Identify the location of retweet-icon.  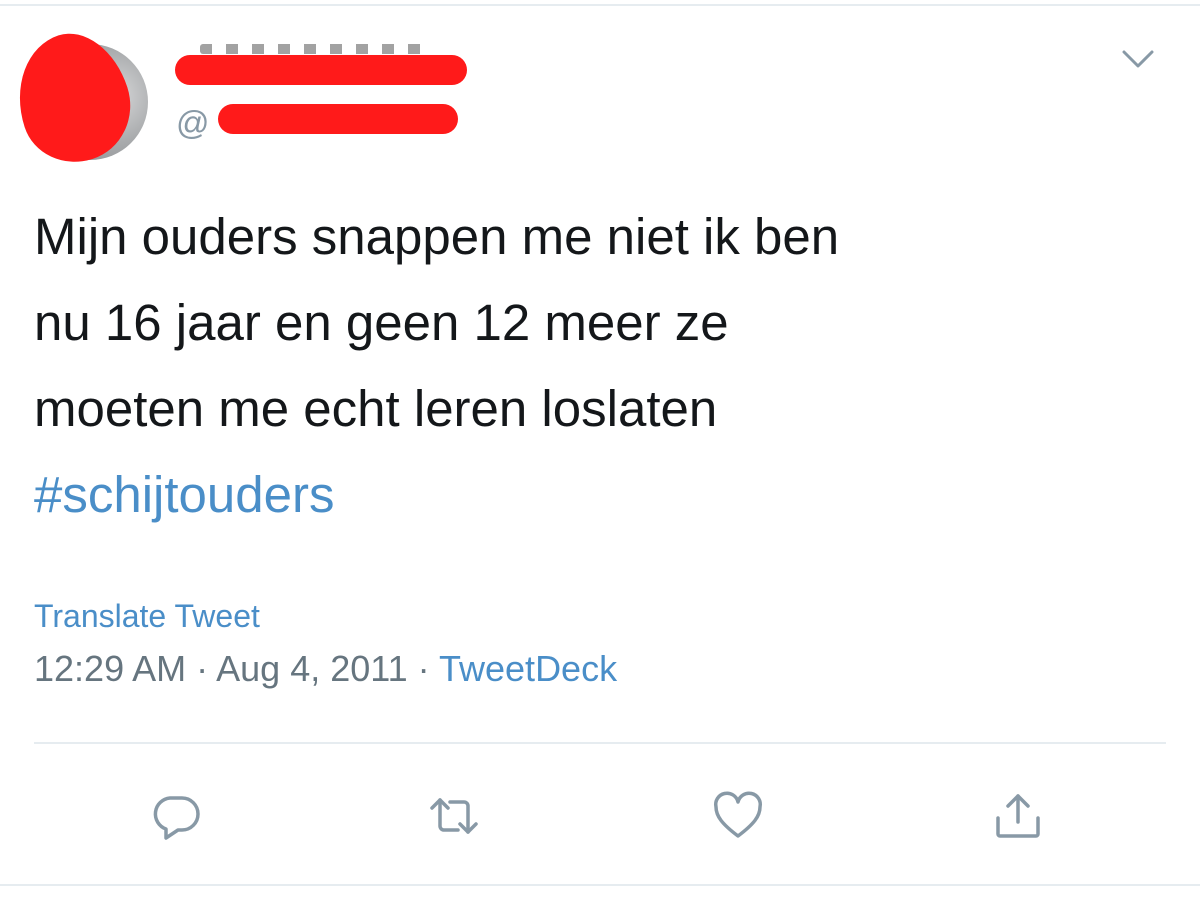
(454, 816).